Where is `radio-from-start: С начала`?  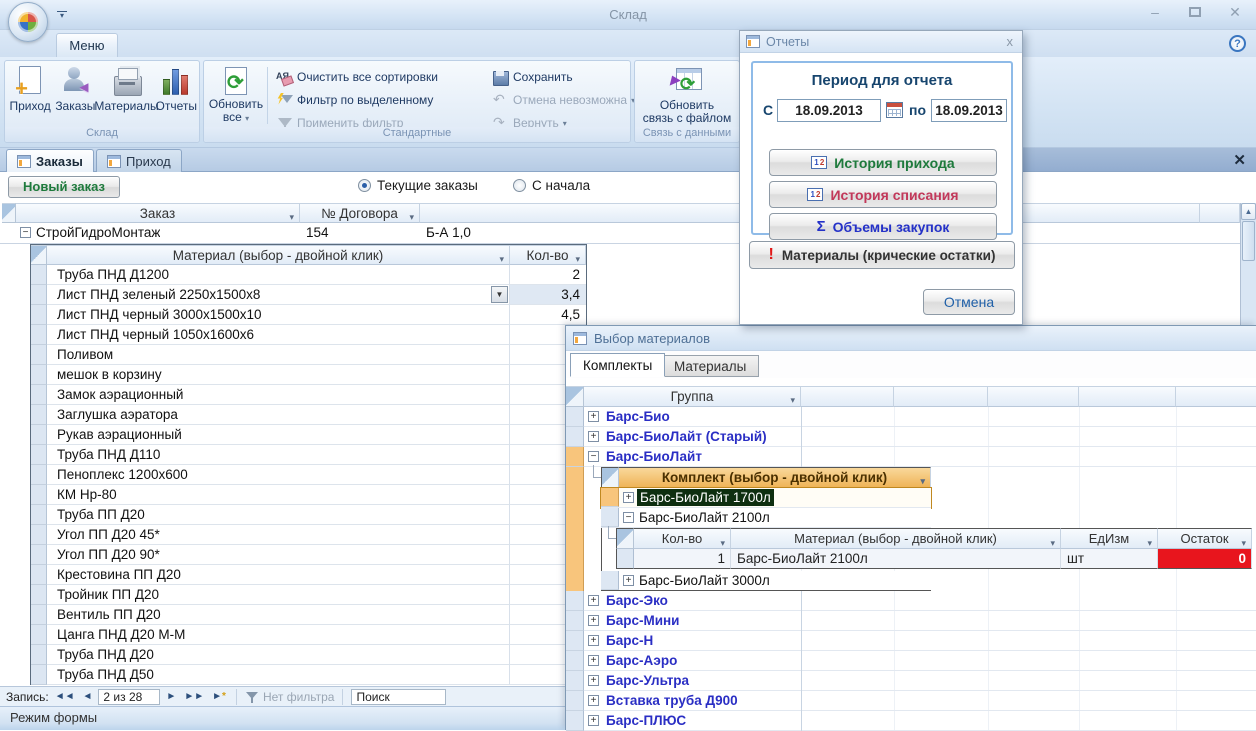 radio-from-start: С начала is located at coordinates (551, 185).